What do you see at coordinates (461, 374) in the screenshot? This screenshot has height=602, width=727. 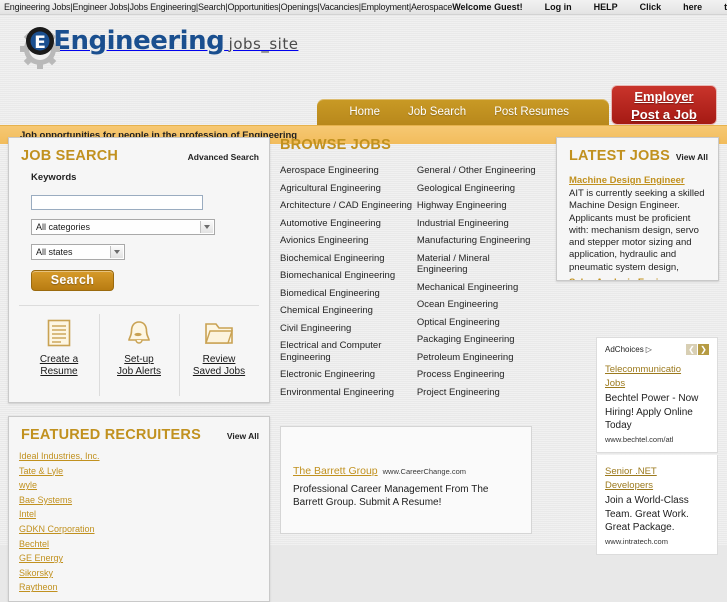 I see `category-link: Process Engineering` at bounding box center [461, 374].